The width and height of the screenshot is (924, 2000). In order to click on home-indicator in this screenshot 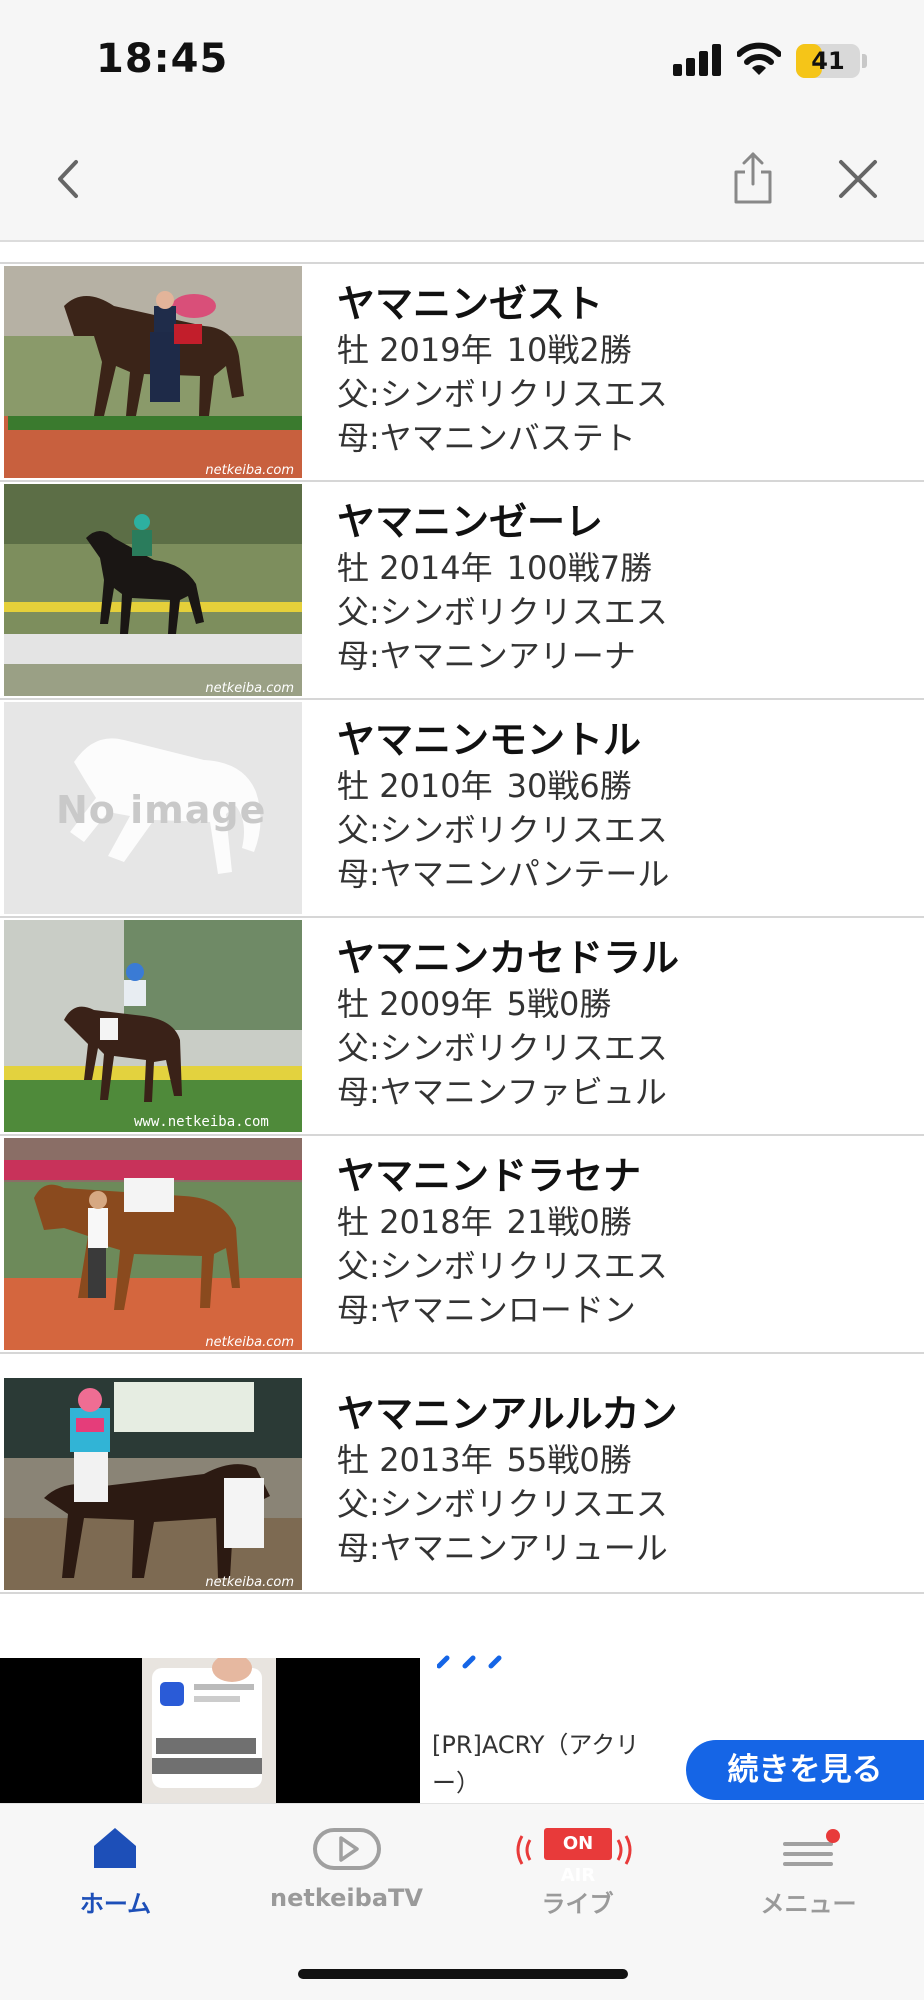, I will do `click(463, 1974)`.